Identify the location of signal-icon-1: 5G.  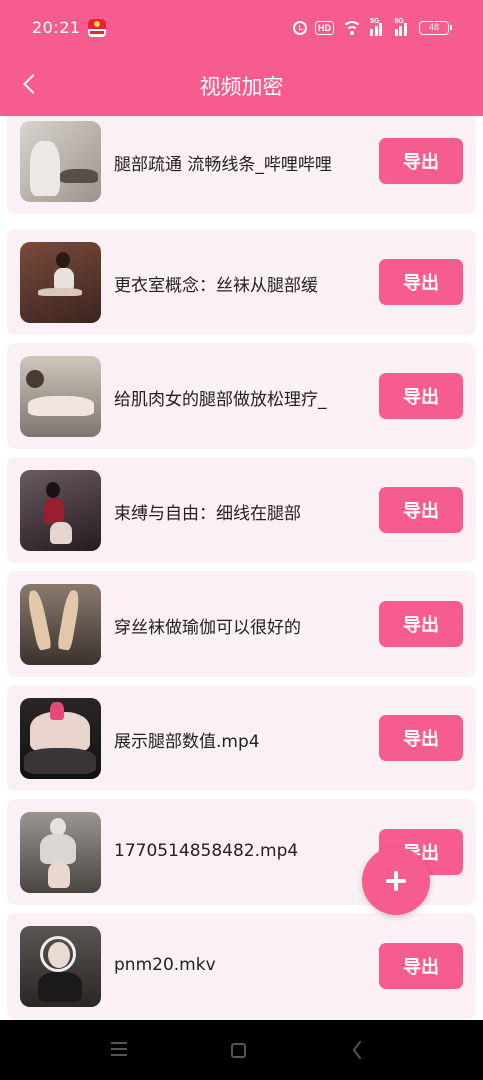
(378, 27).